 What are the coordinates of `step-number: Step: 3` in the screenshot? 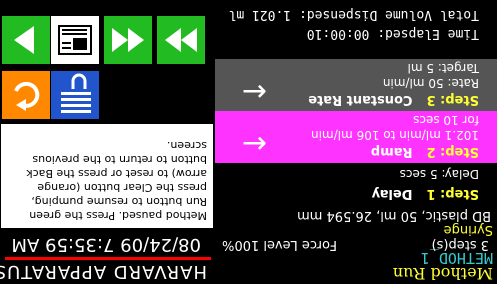 It's located at (452, 99).